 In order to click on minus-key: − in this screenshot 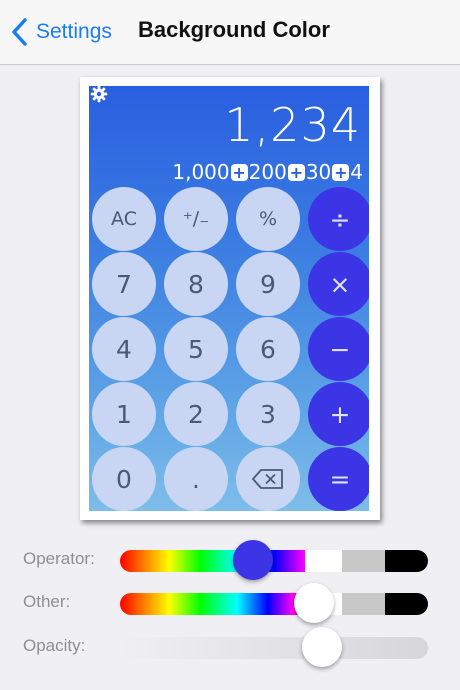, I will do `click(338, 349)`.